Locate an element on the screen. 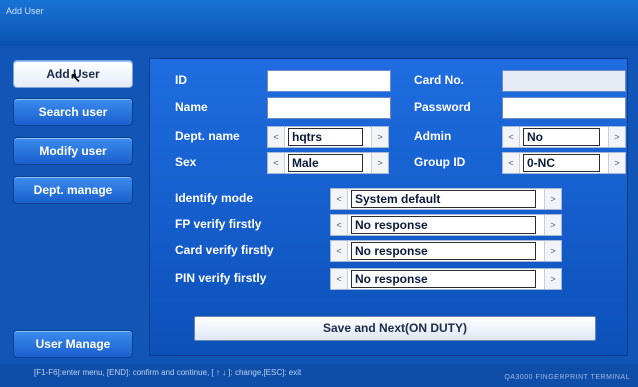  fp-verify-label: FP verify firstly is located at coordinates (218, 224).